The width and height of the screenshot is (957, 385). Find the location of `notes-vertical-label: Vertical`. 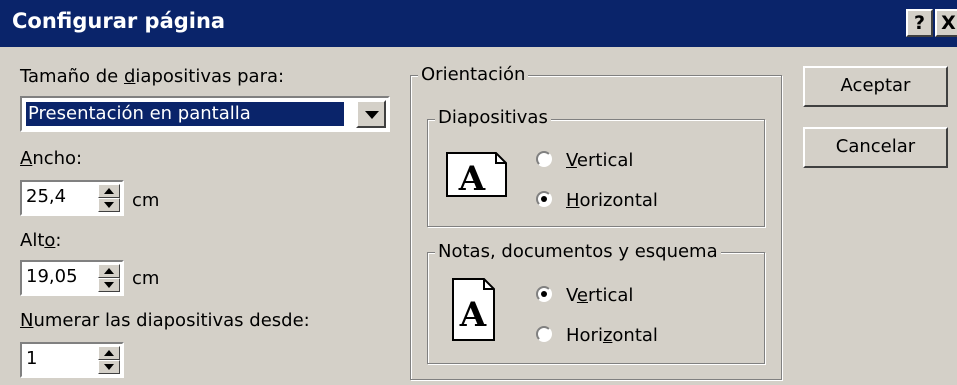

notes-vertical-label: Vertical is located at coordinates (599, 295).